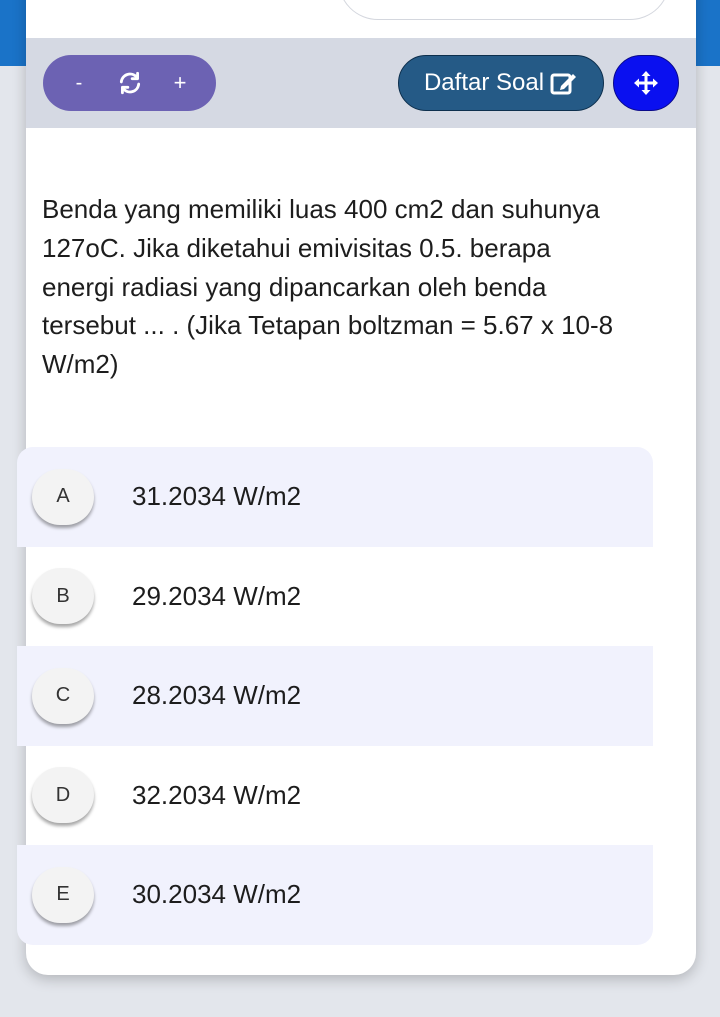 The height and width of the screenshot is (1017, 720). I want to click on zoom-control-group: - +, so click(129, 83).